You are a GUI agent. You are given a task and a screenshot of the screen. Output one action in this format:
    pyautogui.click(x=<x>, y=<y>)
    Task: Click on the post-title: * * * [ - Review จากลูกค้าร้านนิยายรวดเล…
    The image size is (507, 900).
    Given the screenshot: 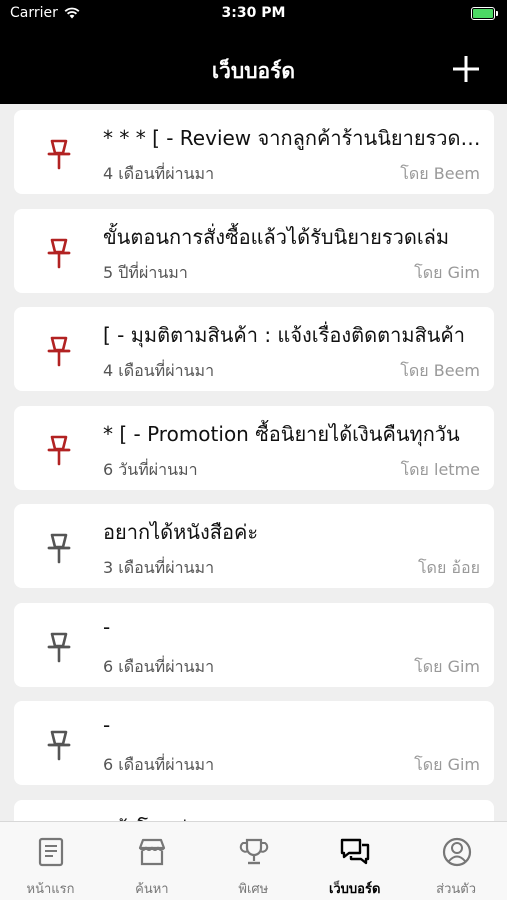 What is the action you would take?
    pyautogui.click(x=293, y=138)
    